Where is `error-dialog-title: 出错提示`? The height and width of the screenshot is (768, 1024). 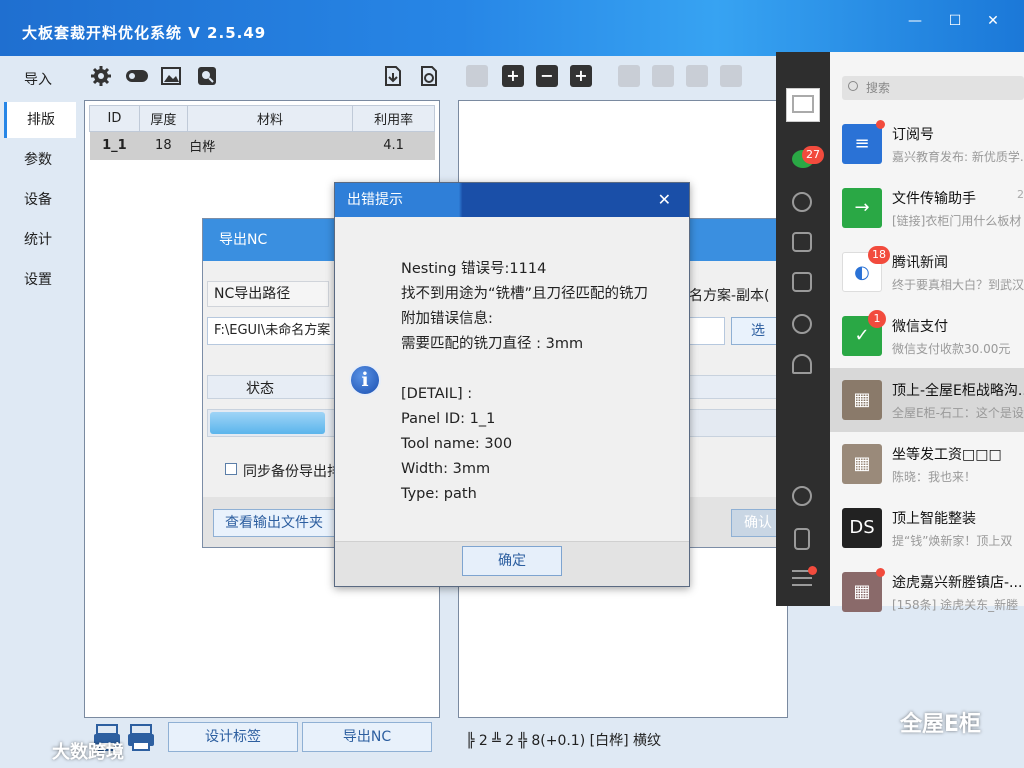
error-dialog-title: 出错提示 is located at coordinates (375, 200).